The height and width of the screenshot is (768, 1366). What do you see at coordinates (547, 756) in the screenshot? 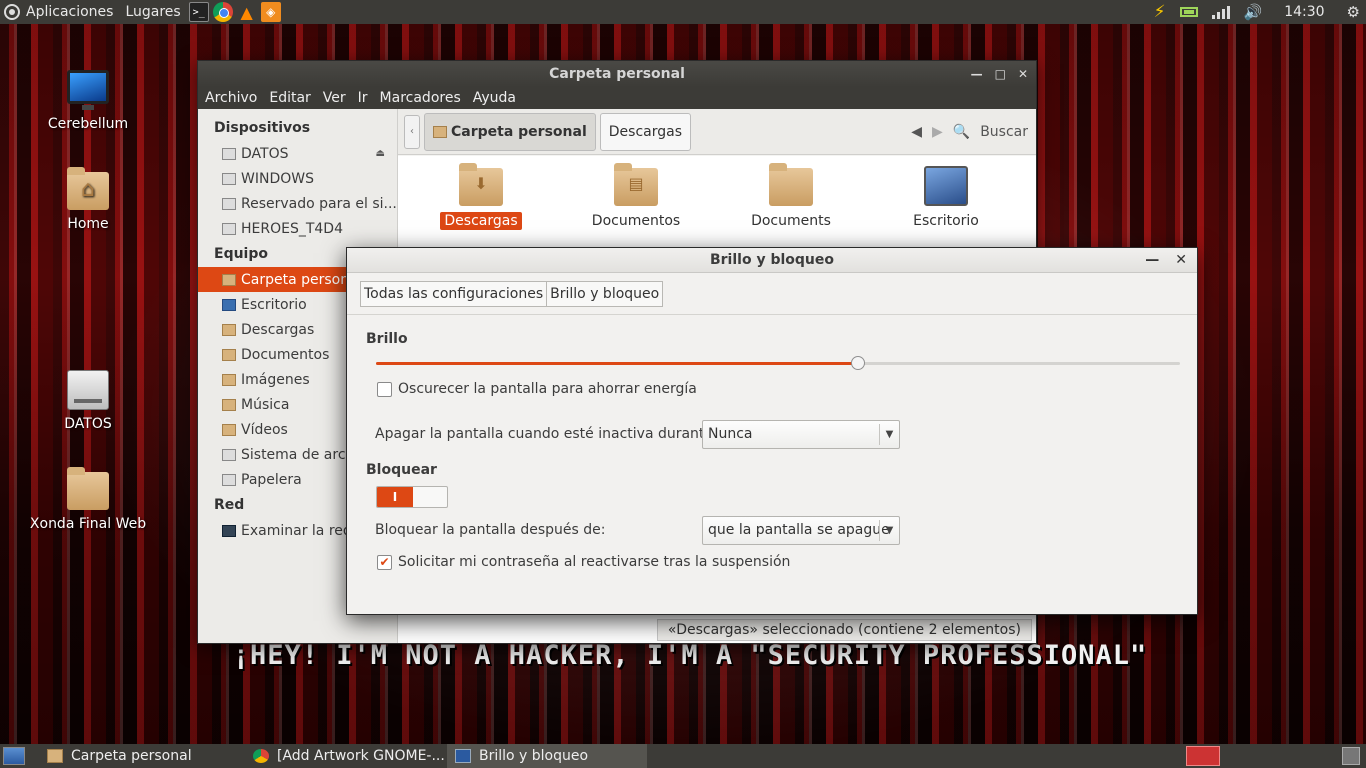
I see `taskbar-item-settings: Brillo y bloqueo` at bounding box center [547, 756].